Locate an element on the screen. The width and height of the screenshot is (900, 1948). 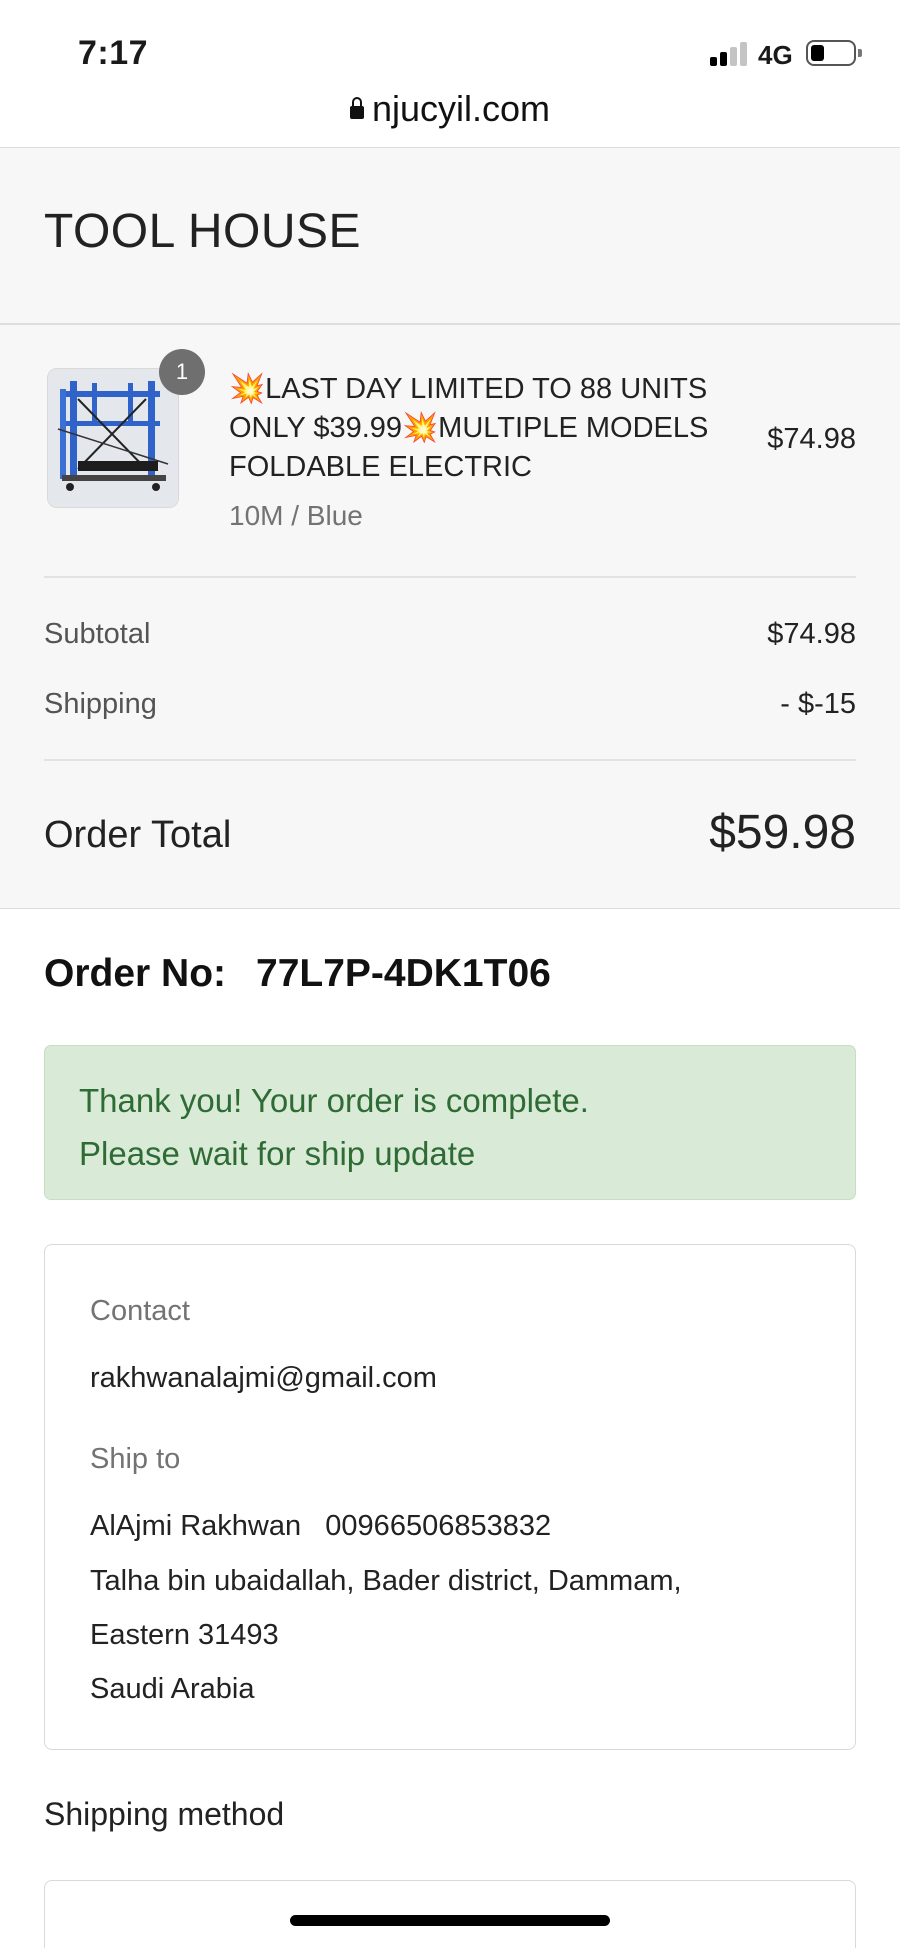
ship-to-region: Eastern 31493 is located at coordinates (184, 1635).